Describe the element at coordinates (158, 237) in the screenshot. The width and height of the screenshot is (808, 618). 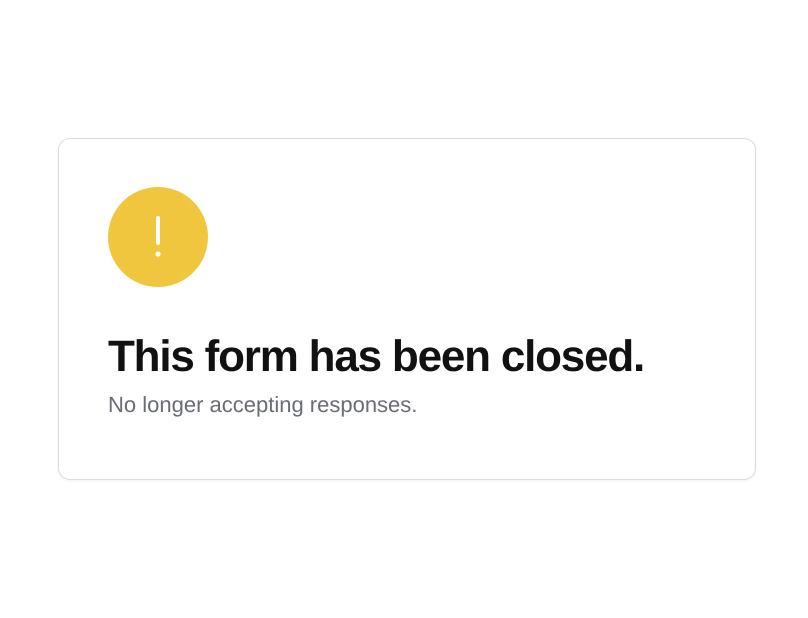
I see `warning-icon` at that location.